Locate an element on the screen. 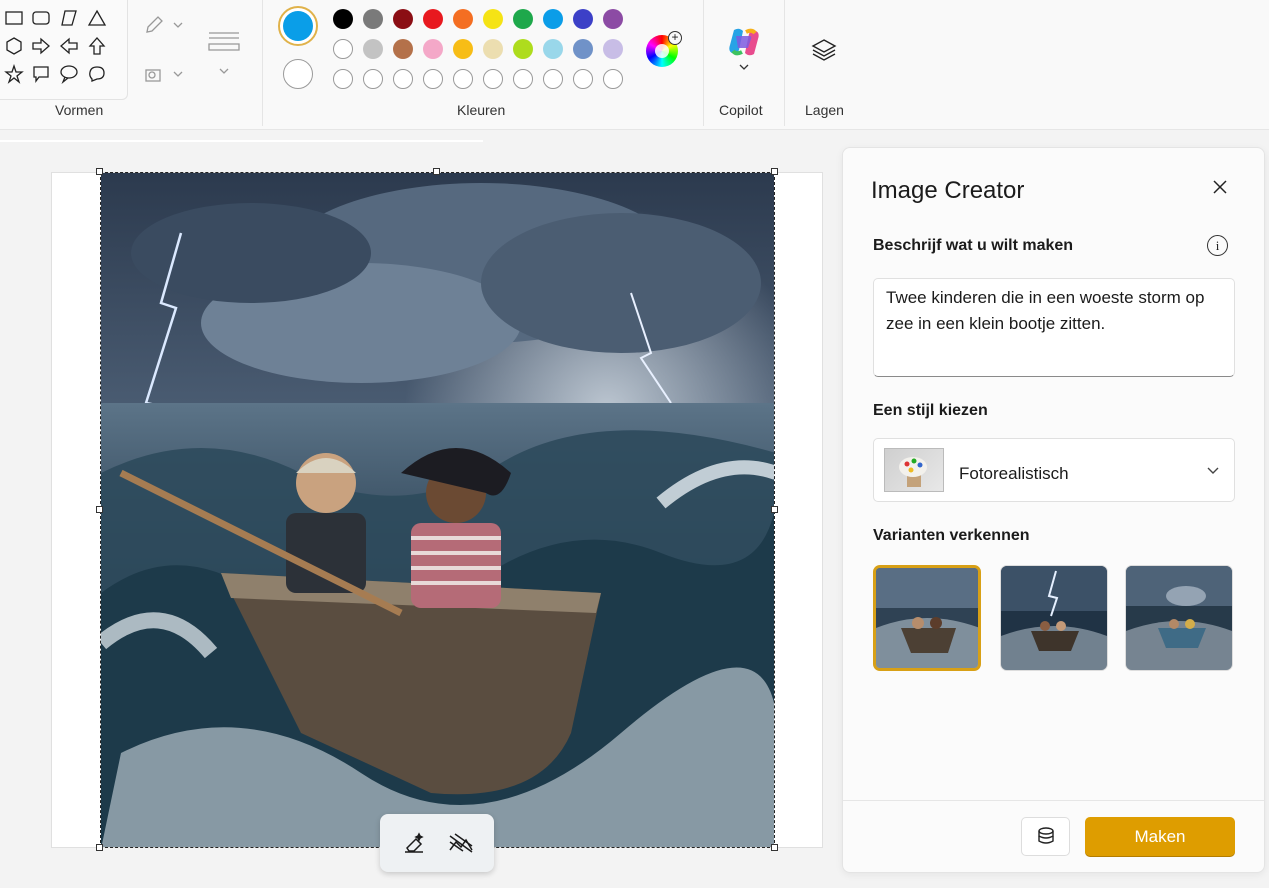 The width and height of the screenshot is (1269, 888). erase-background-button is located at coordinates (414, 843).